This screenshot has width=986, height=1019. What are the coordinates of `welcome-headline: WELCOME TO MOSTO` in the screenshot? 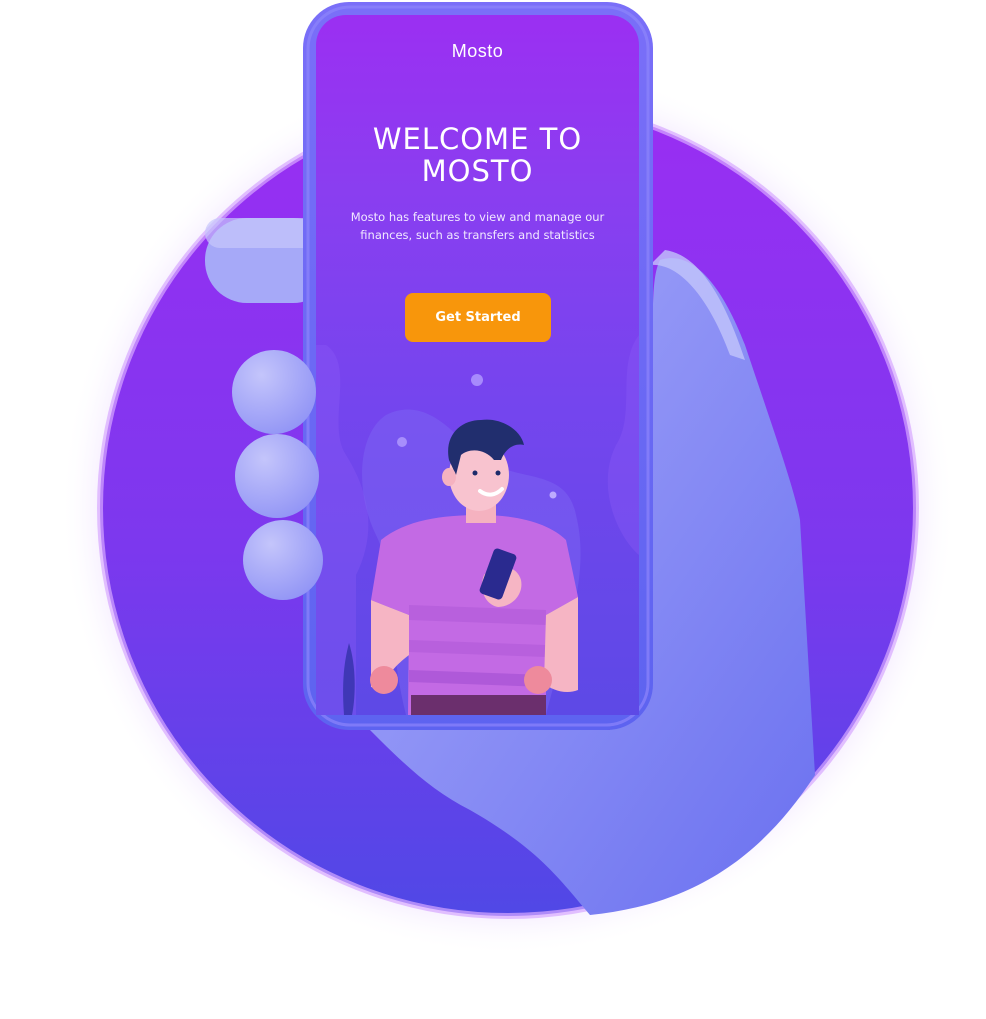 It's located at (477, 155).